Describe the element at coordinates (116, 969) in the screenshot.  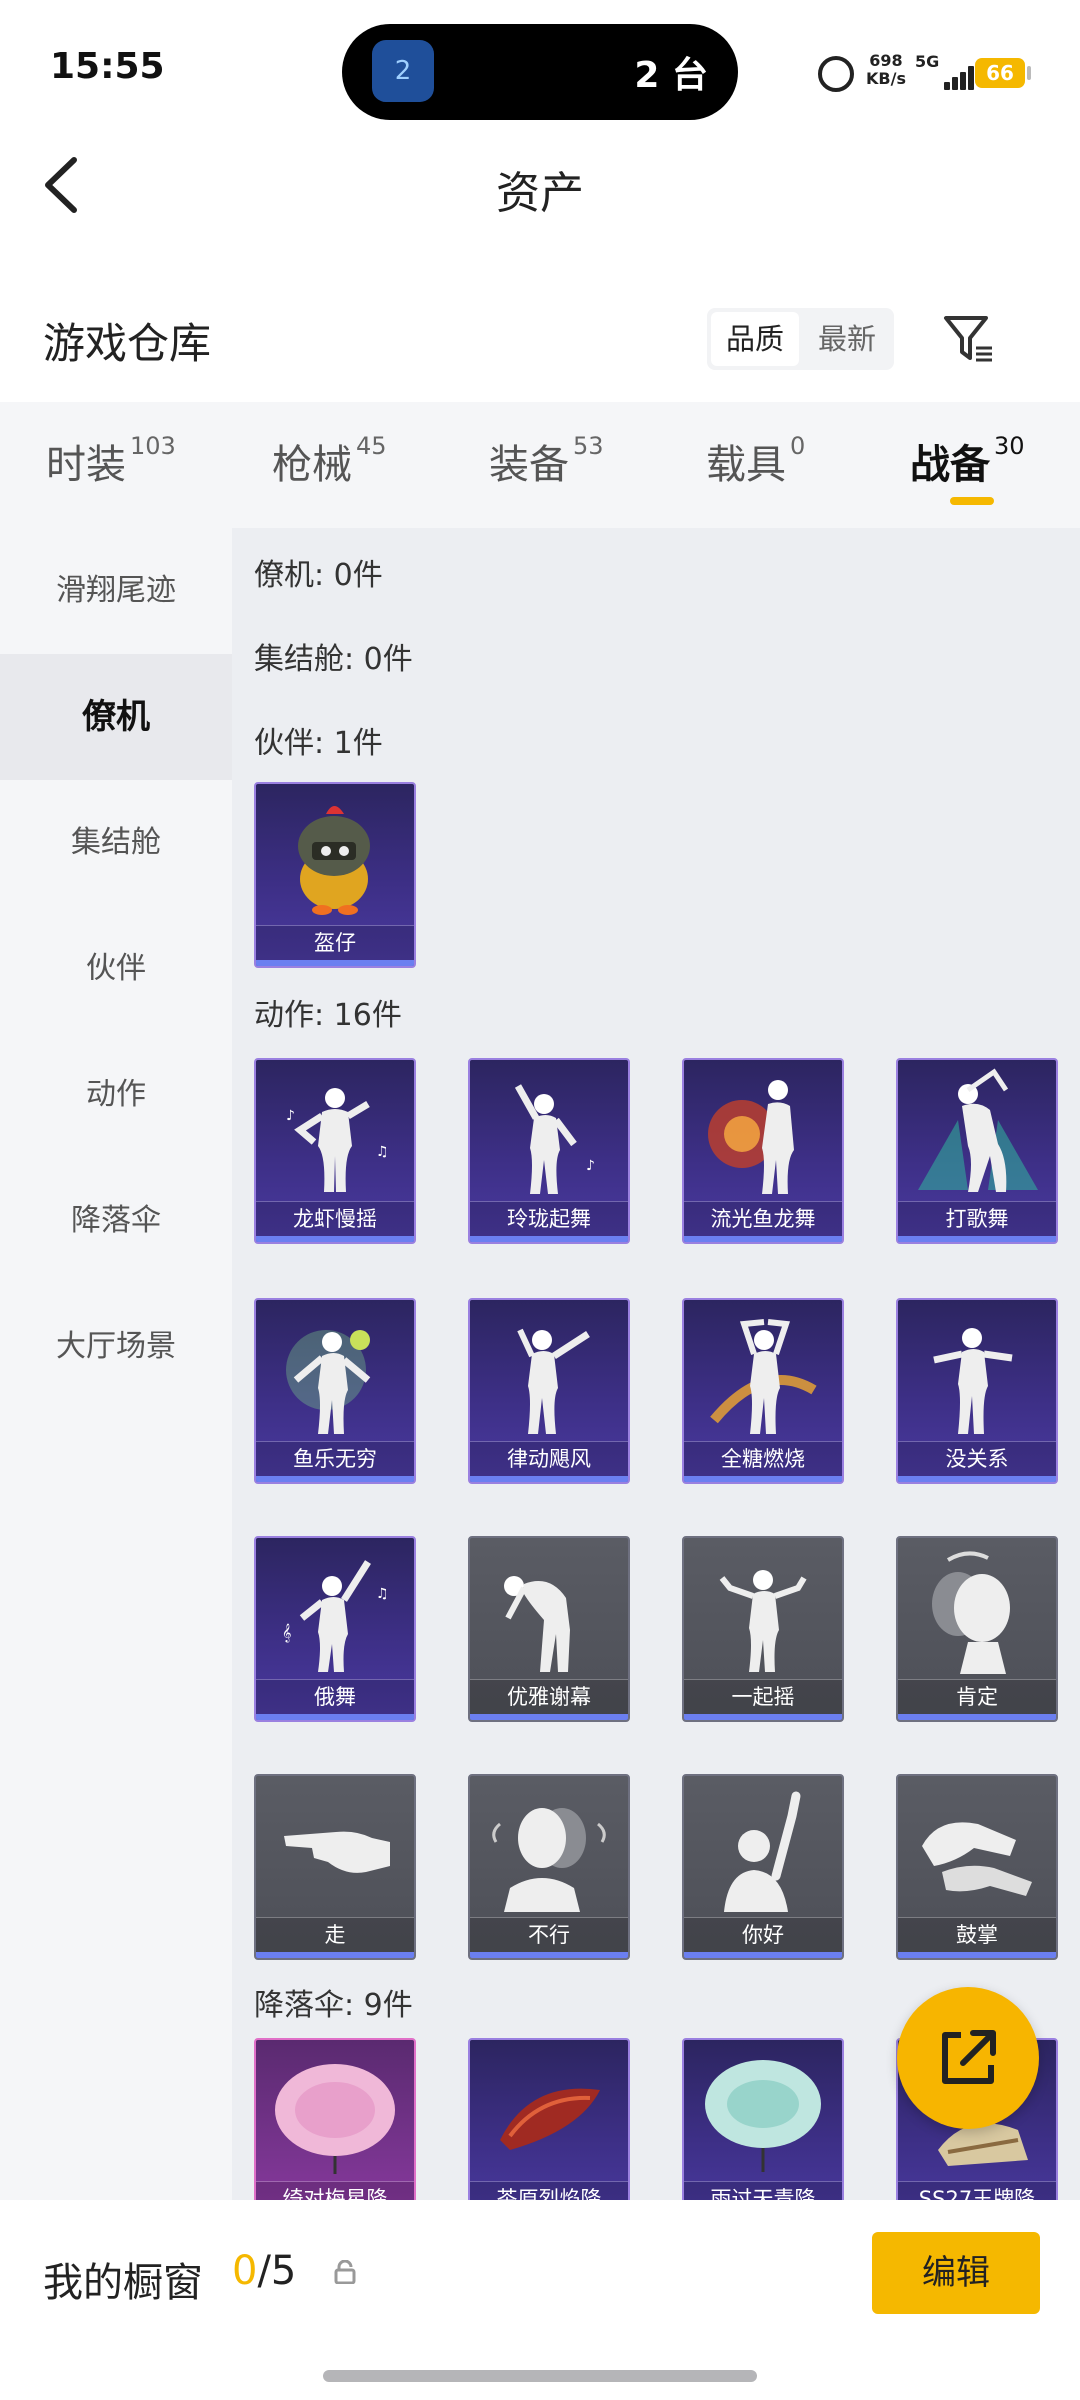
I see `sidebar-item-companion: 伙伴` at that location.